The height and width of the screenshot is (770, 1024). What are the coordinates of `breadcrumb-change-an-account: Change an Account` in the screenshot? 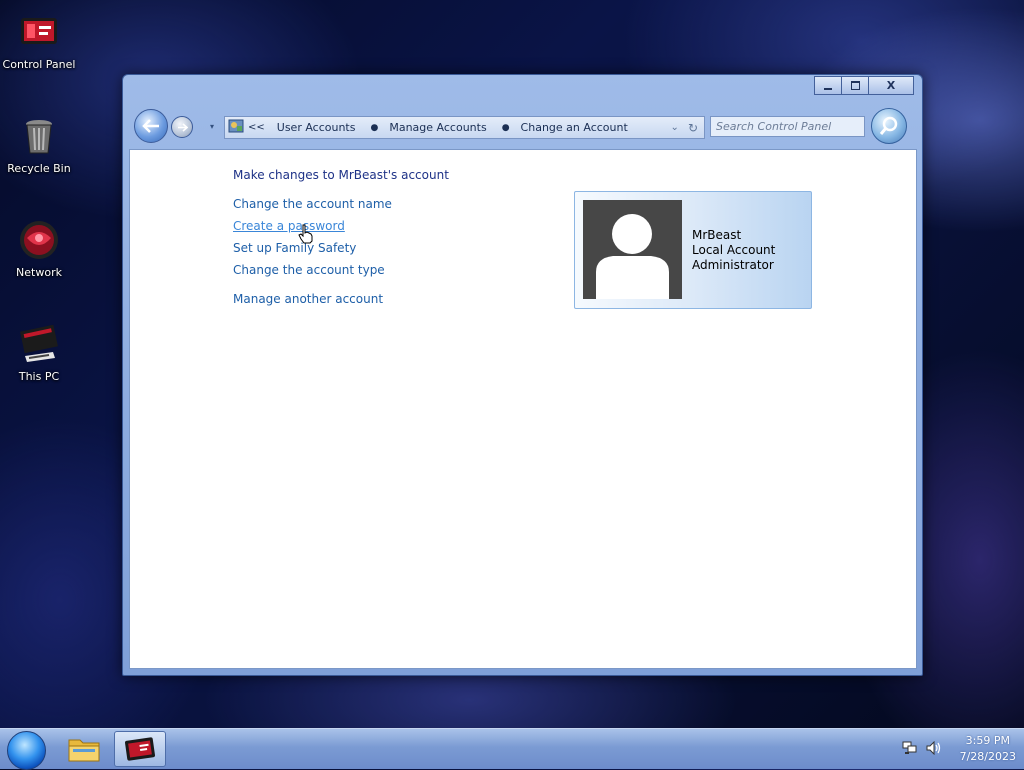 It's located at (574, 127).